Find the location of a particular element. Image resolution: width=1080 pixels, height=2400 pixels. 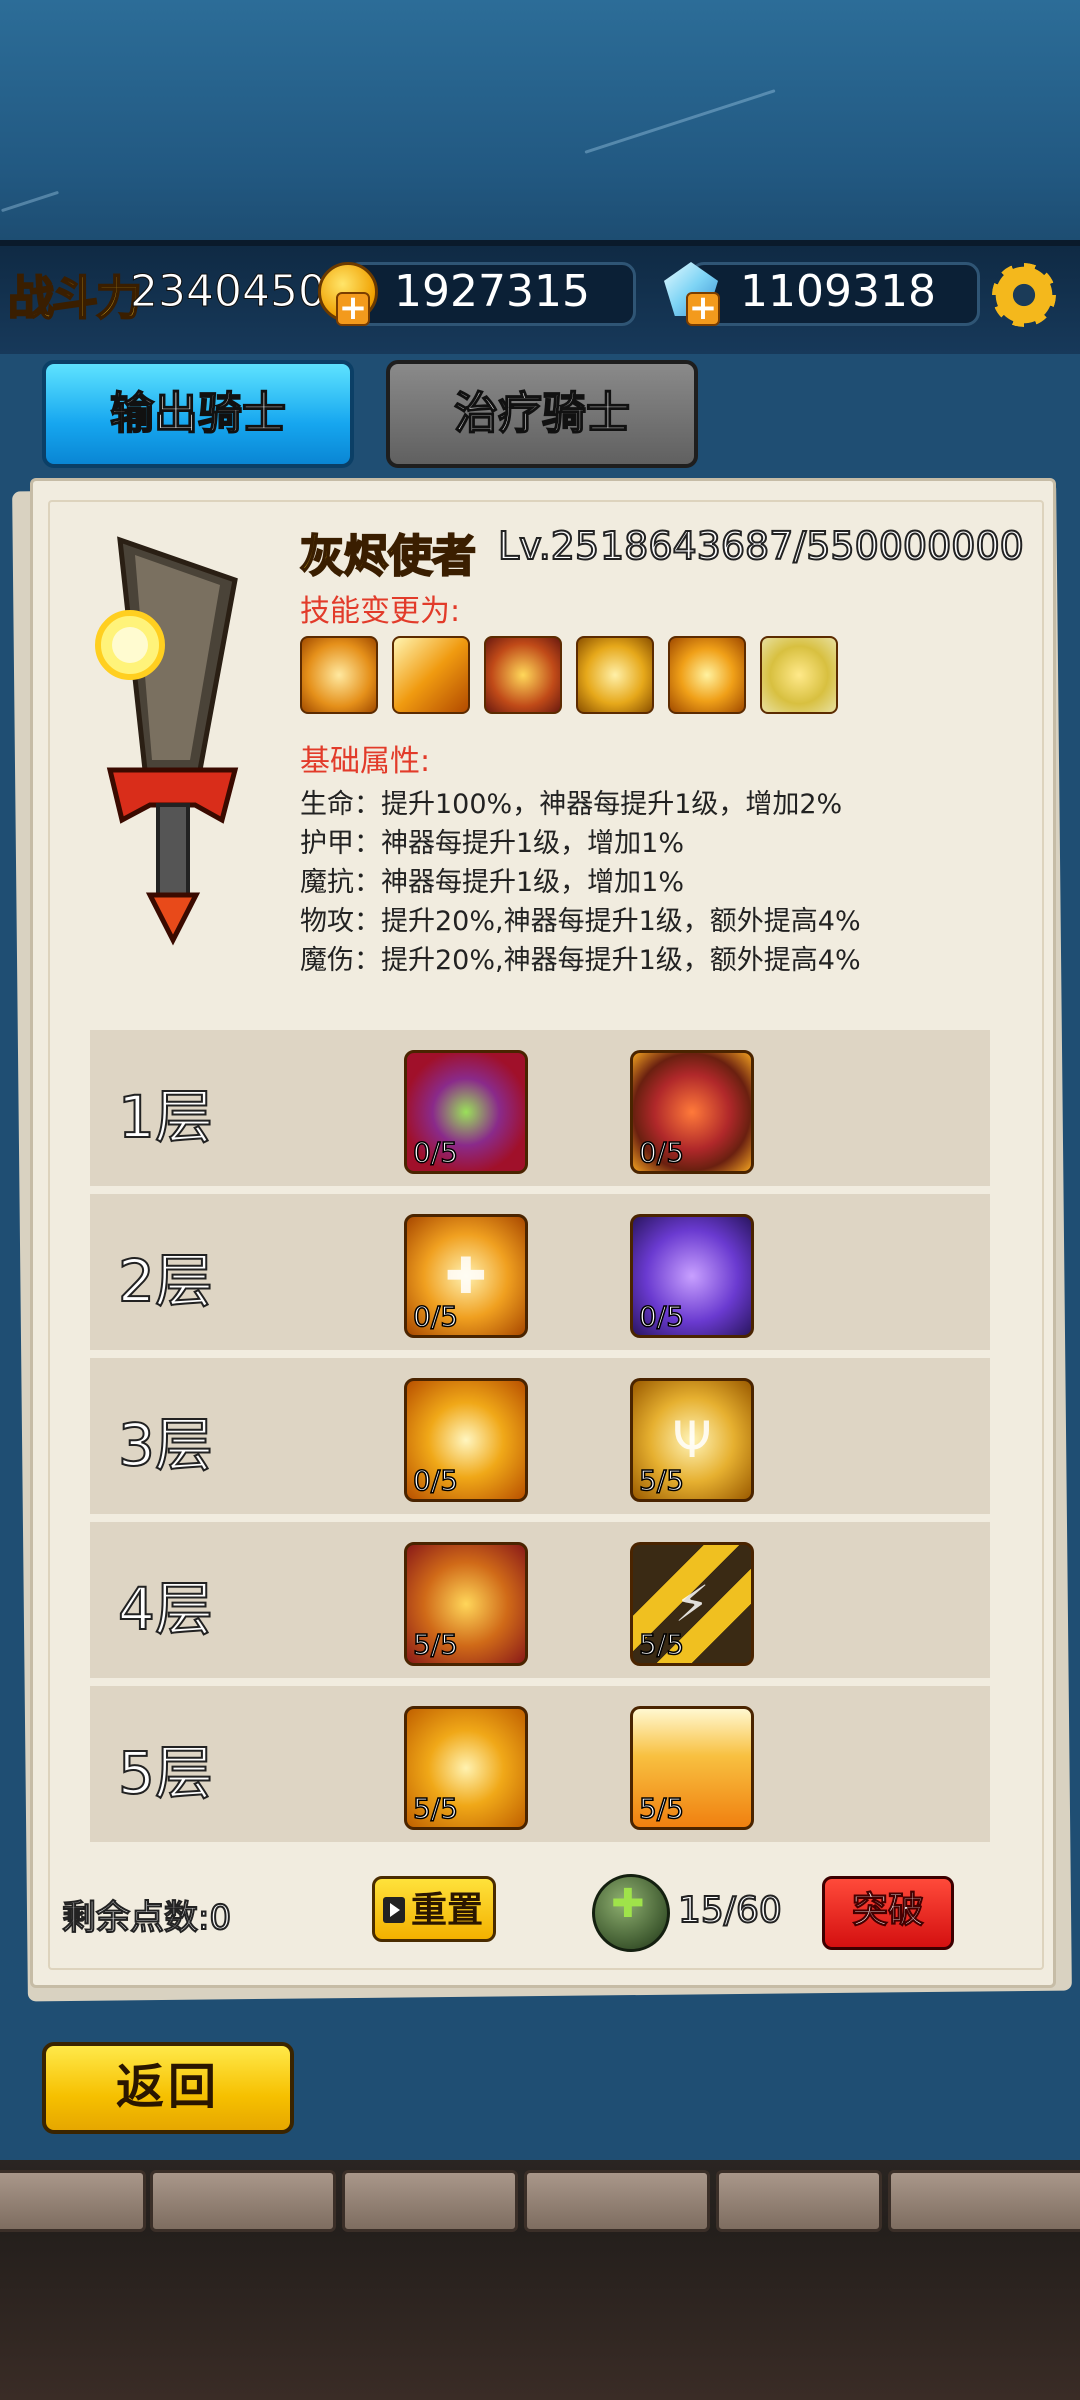

tab-healer-knight: 治疗骑士 is located at coordinates (542, 414).